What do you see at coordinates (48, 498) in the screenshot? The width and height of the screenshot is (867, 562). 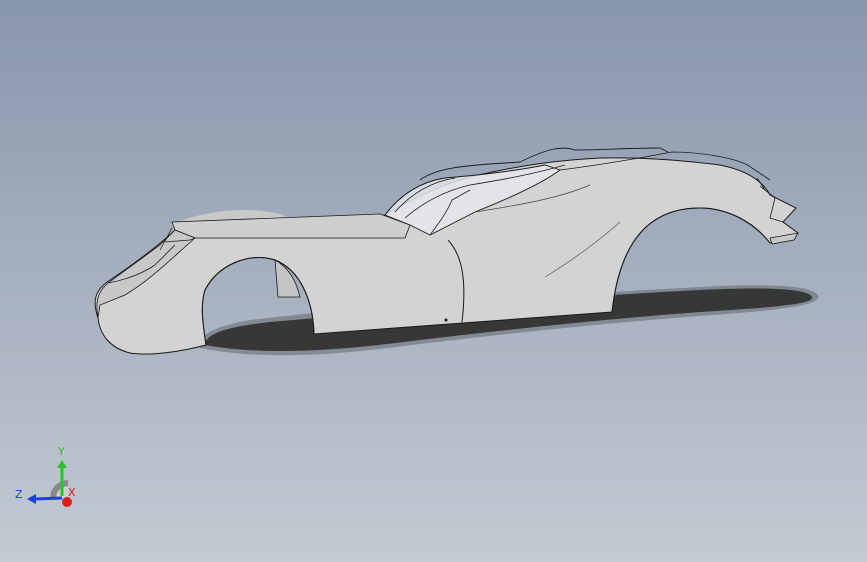 I see `z-axis-line` at bounding box center [48, 498].